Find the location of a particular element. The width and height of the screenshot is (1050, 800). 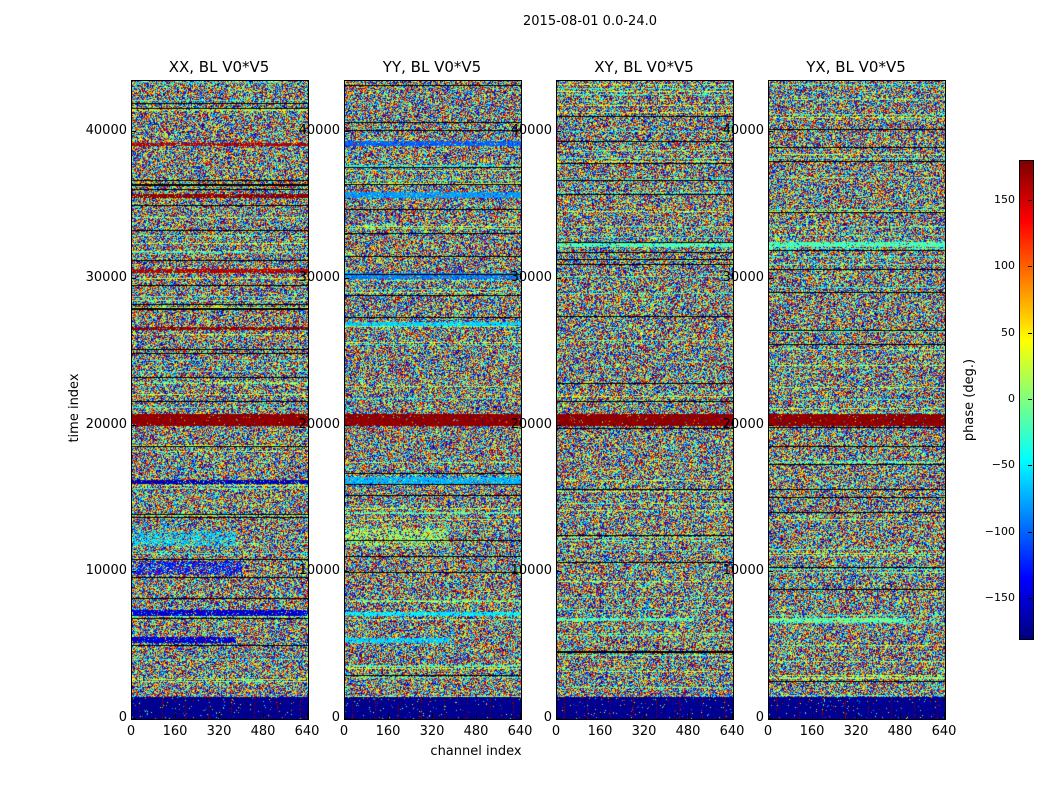

y-axis-label: time index is located at coordinates (74, 408).